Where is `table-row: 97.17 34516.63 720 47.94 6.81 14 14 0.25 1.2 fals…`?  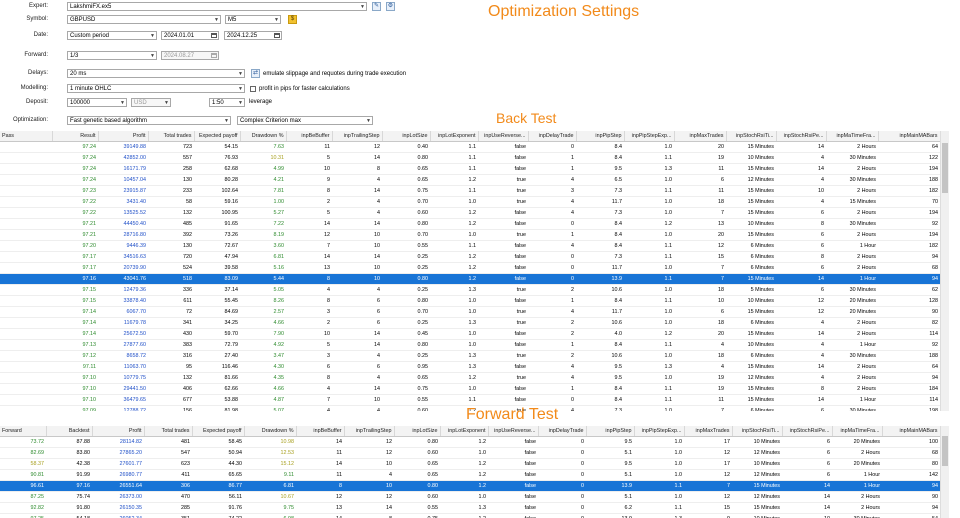
table-row: 97.17 34516.63 720 47.94 6.81 14 14 0.25 1.2 fals… is located at coordinates (470, 257).